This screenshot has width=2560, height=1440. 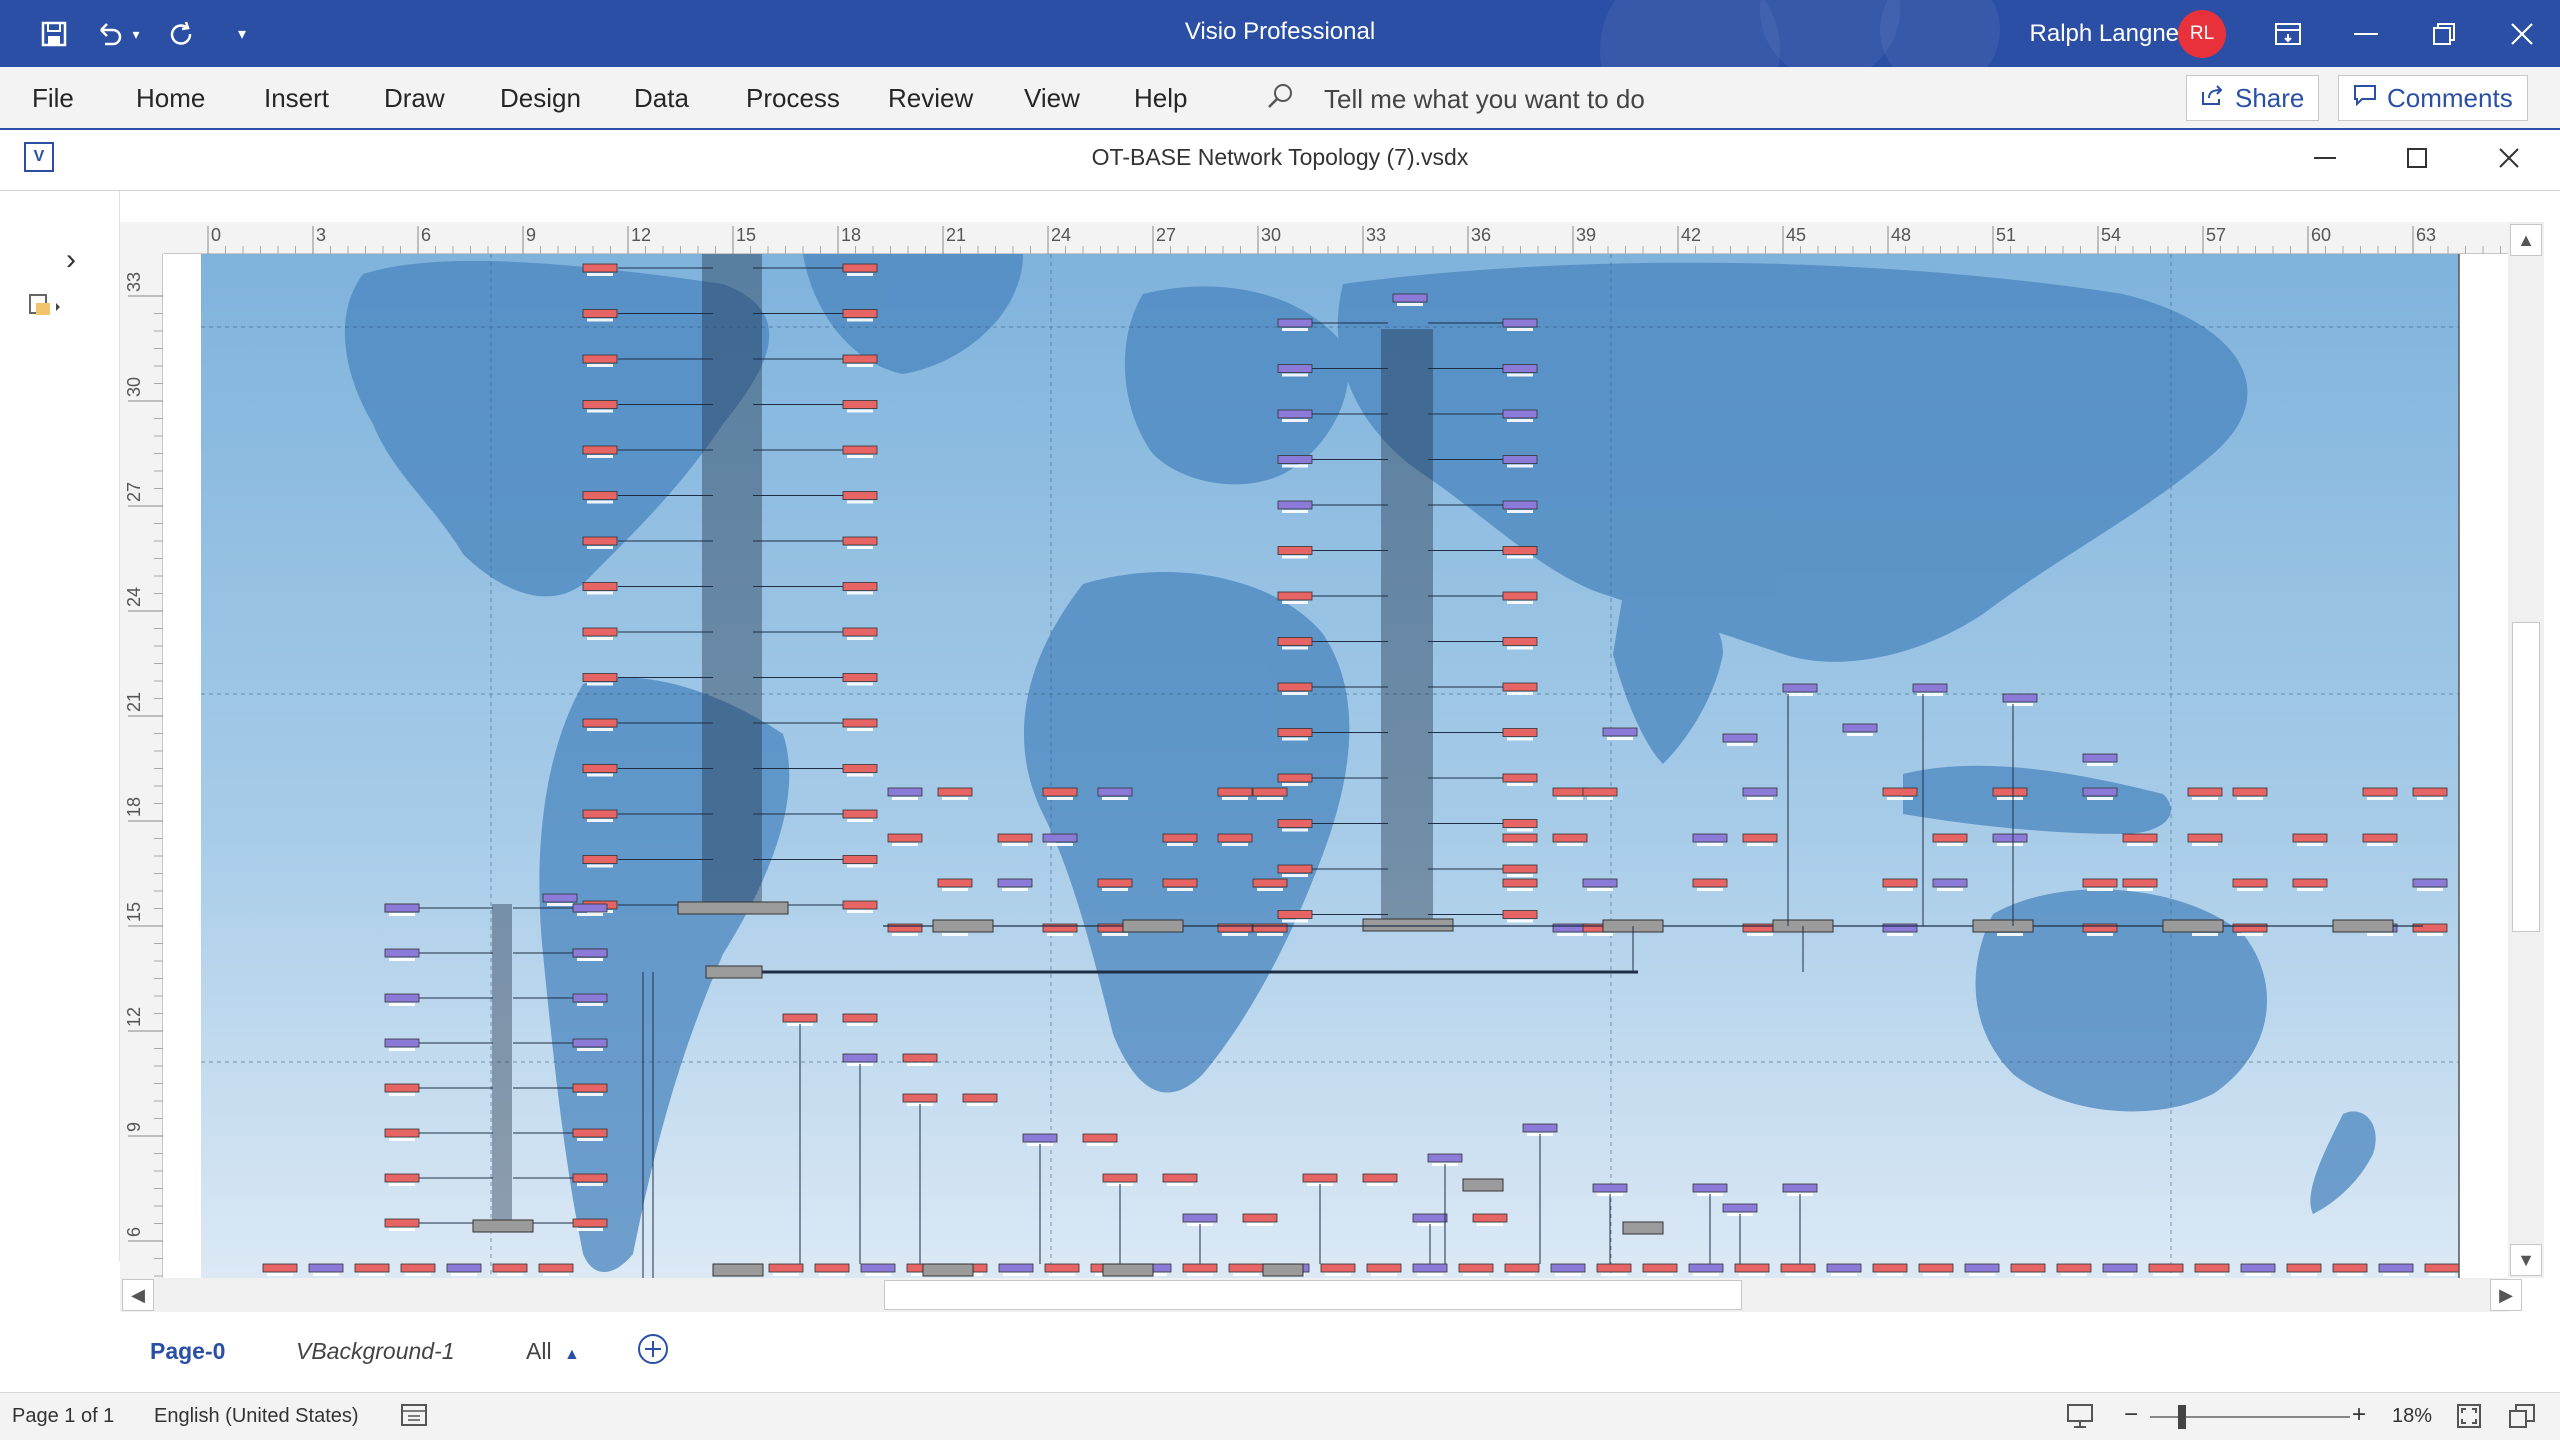 What do you see at coordinates (2526, 1260) in the screenshot?
I see `scroll-down-arrow-icon: ▼` at bounding box center [2526, 1260].